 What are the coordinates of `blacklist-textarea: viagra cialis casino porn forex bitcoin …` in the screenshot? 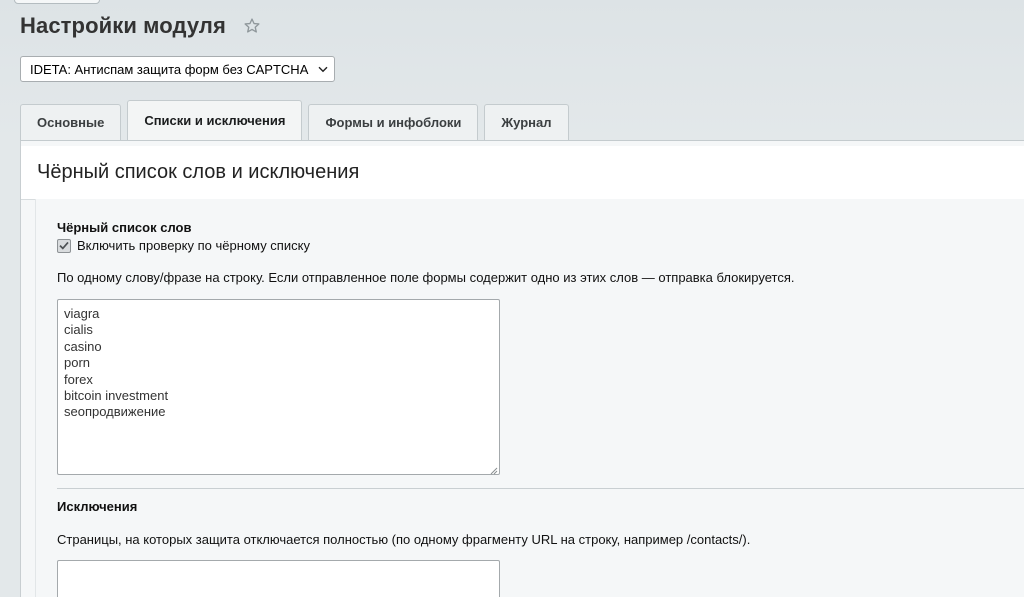 It's located at (278, 387).